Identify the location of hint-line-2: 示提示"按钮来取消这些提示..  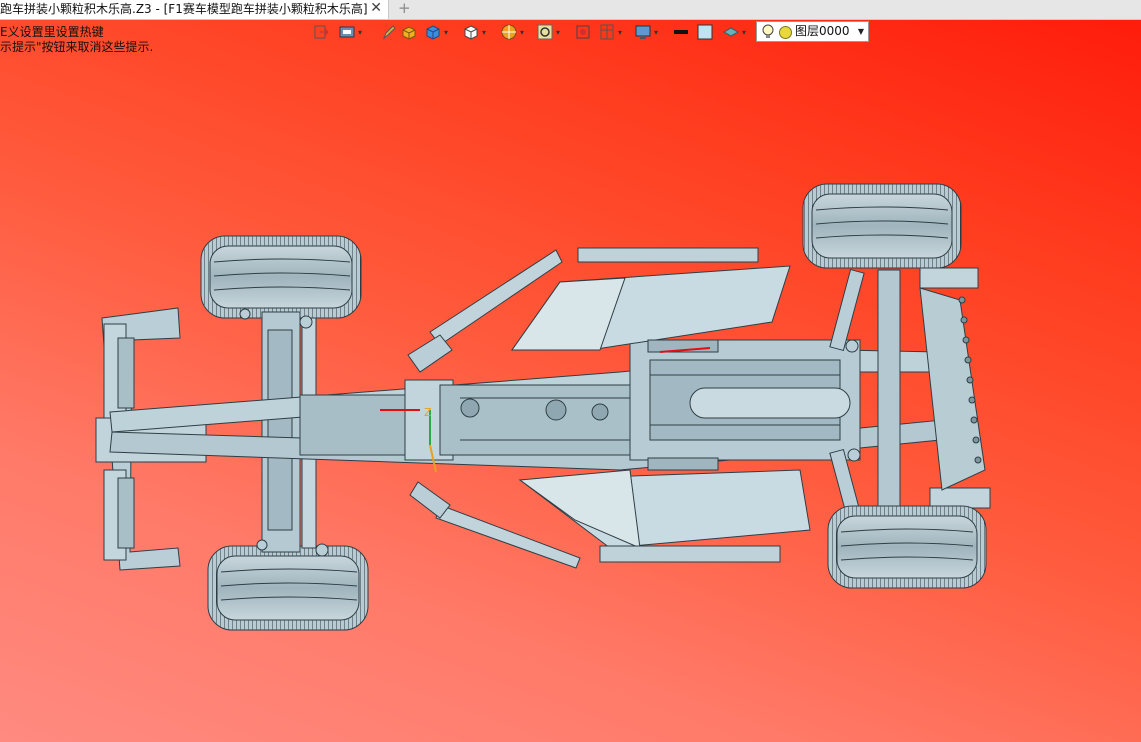
(77, 47).